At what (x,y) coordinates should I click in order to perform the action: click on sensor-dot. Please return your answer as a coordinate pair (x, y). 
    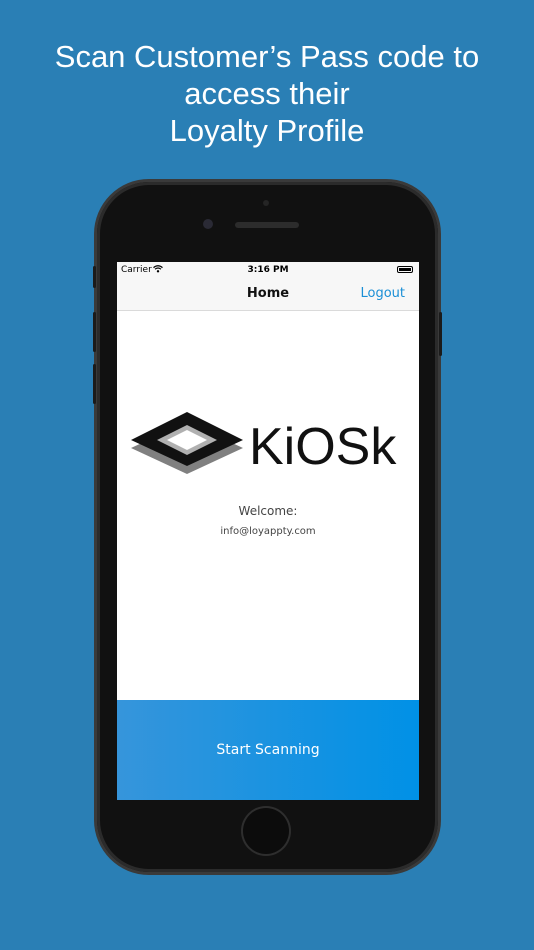
    Looking at the image, I should click on (266, 203).